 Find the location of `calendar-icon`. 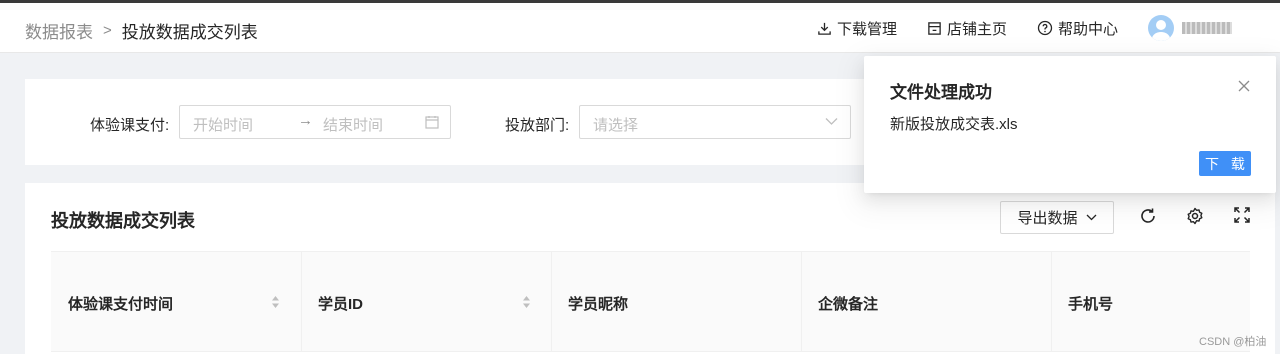

calendar-icon is located at coordinates (432, 122).